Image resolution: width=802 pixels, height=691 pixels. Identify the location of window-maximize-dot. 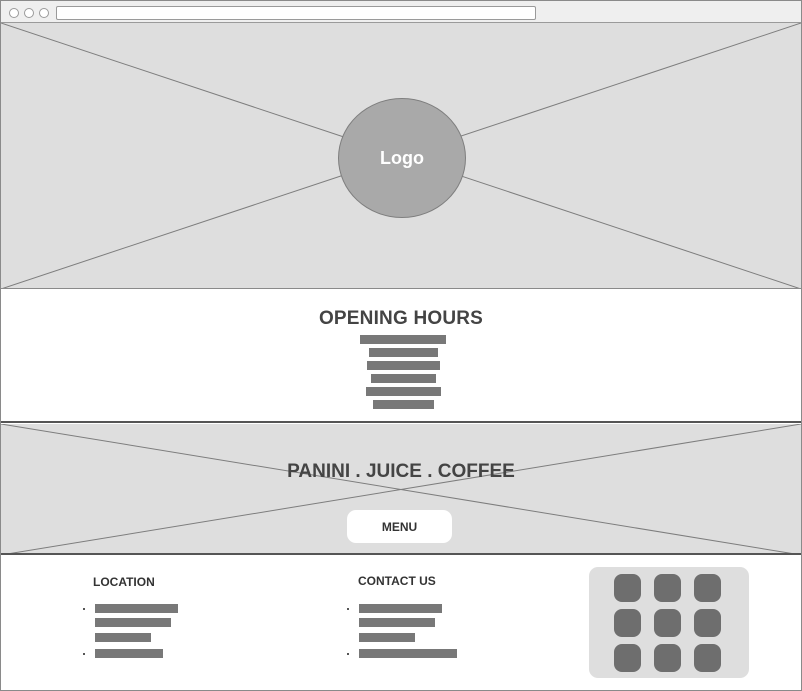
(44, 13).